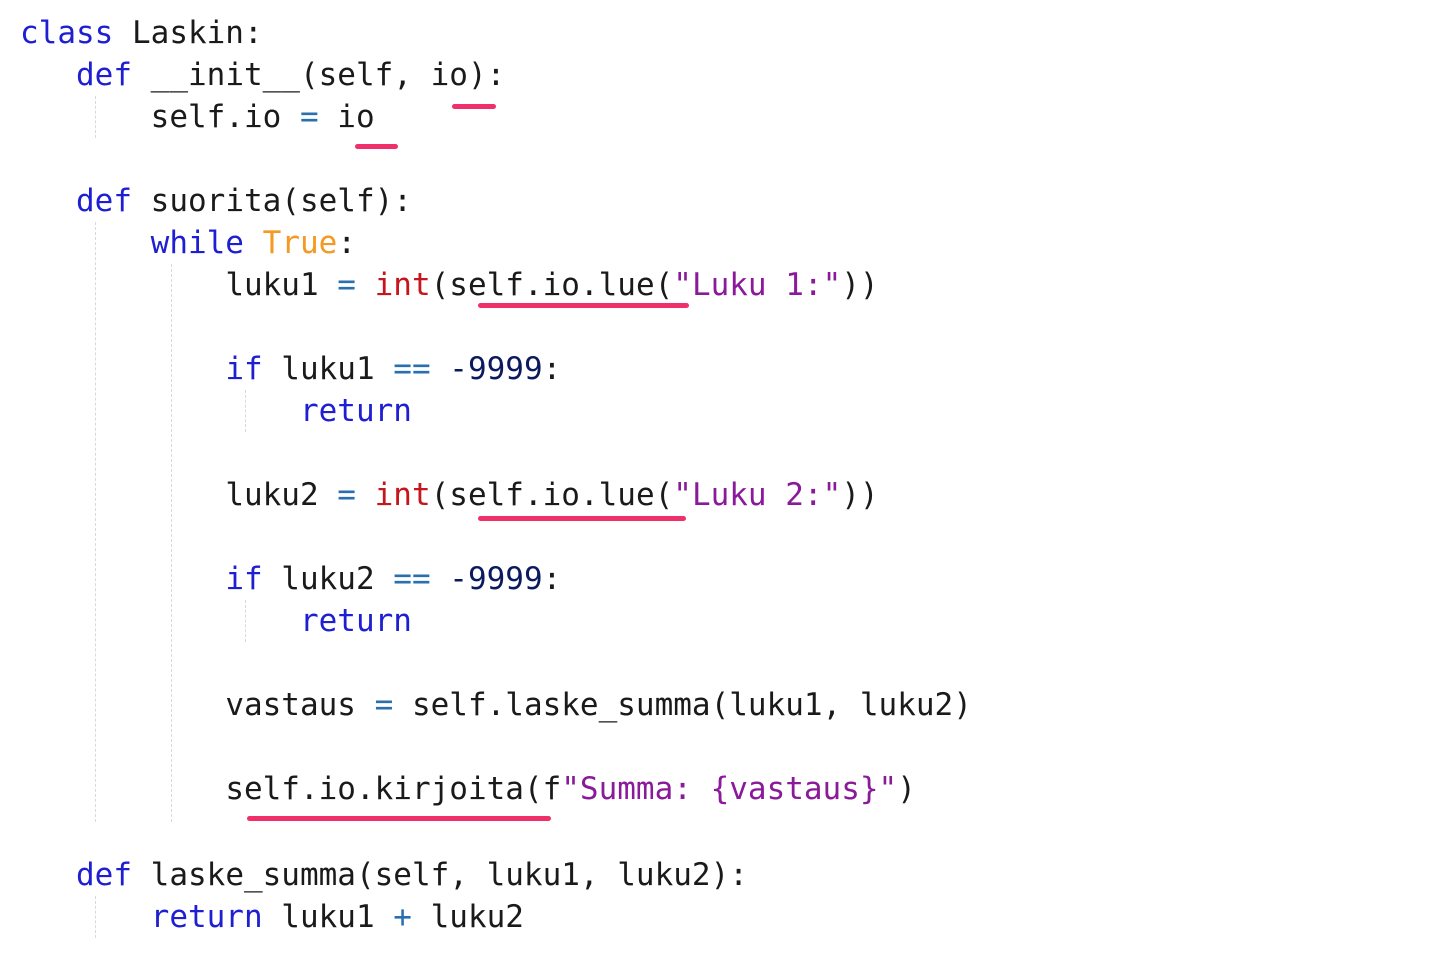  I want to click on code-line-2: def __init__(self, io):, so click(262, 75).